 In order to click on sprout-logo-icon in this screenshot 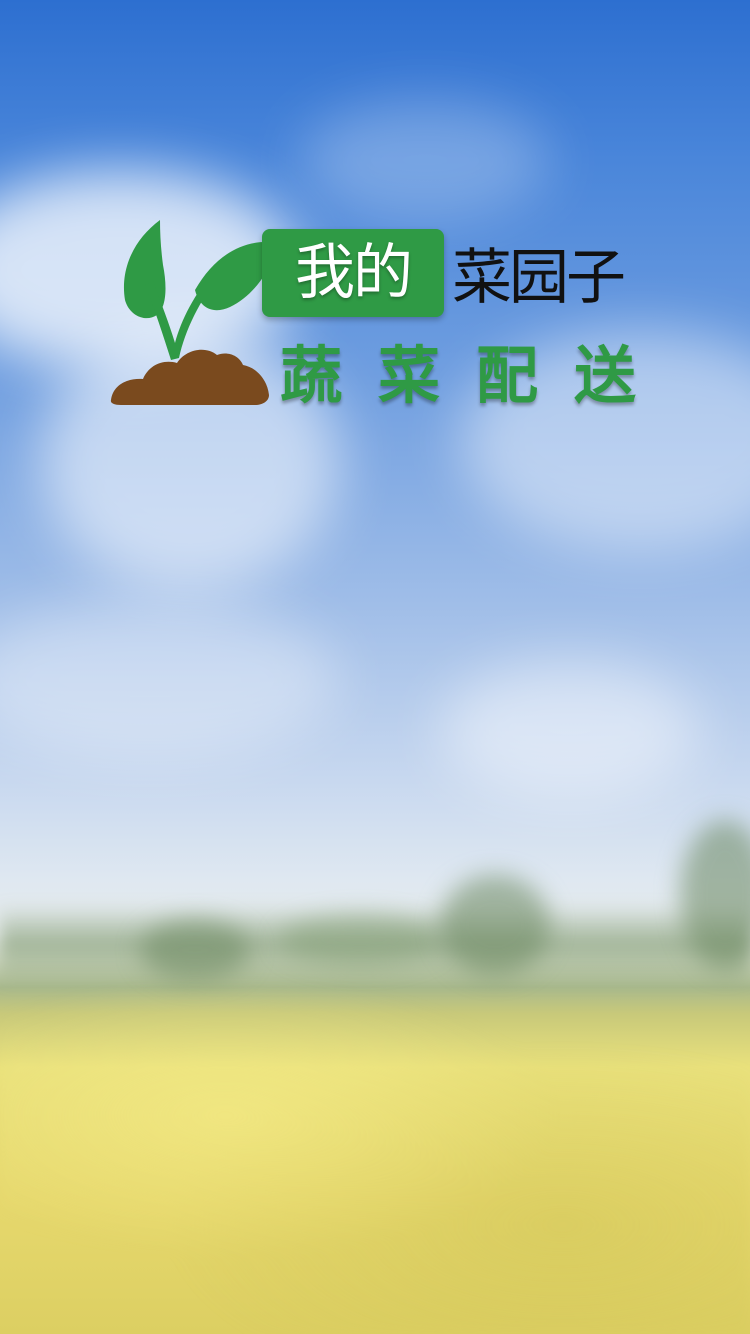, I will do `click(195, 312)`.